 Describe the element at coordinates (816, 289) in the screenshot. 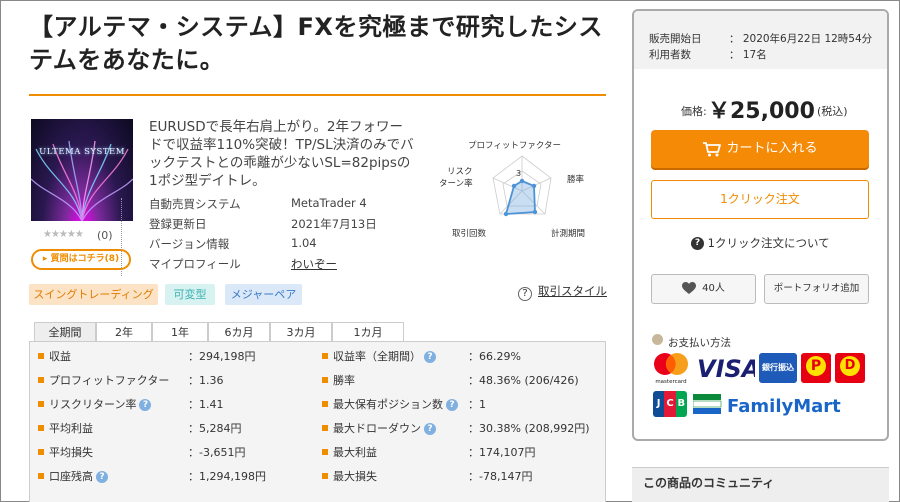

I see `portfolio-add-button: ポートフォリオ追加` at that location.